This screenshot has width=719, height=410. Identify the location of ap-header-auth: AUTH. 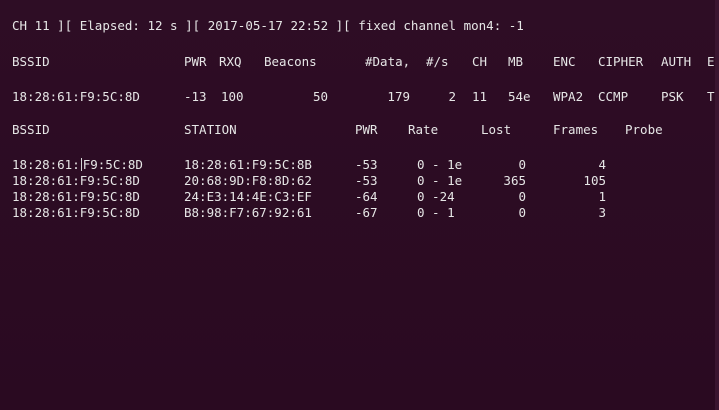
(676, 61).